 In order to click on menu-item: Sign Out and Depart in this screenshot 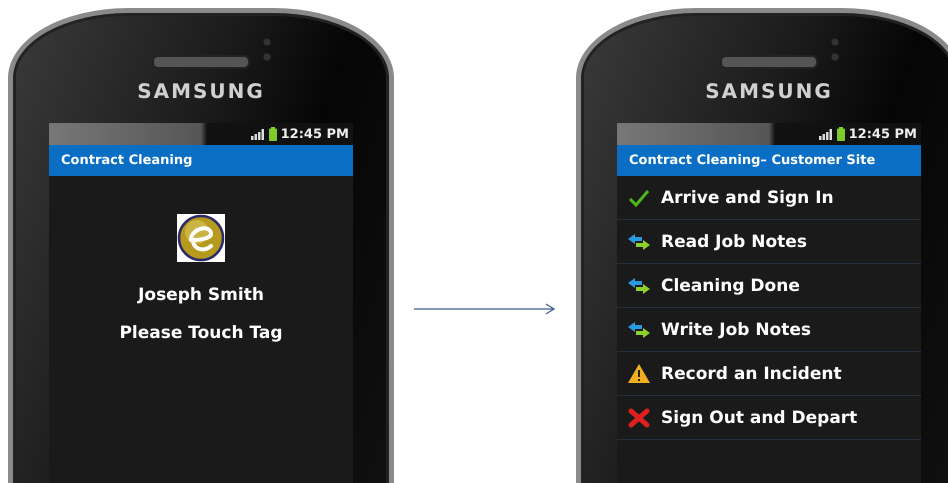, I will do `click(769, 418)`.